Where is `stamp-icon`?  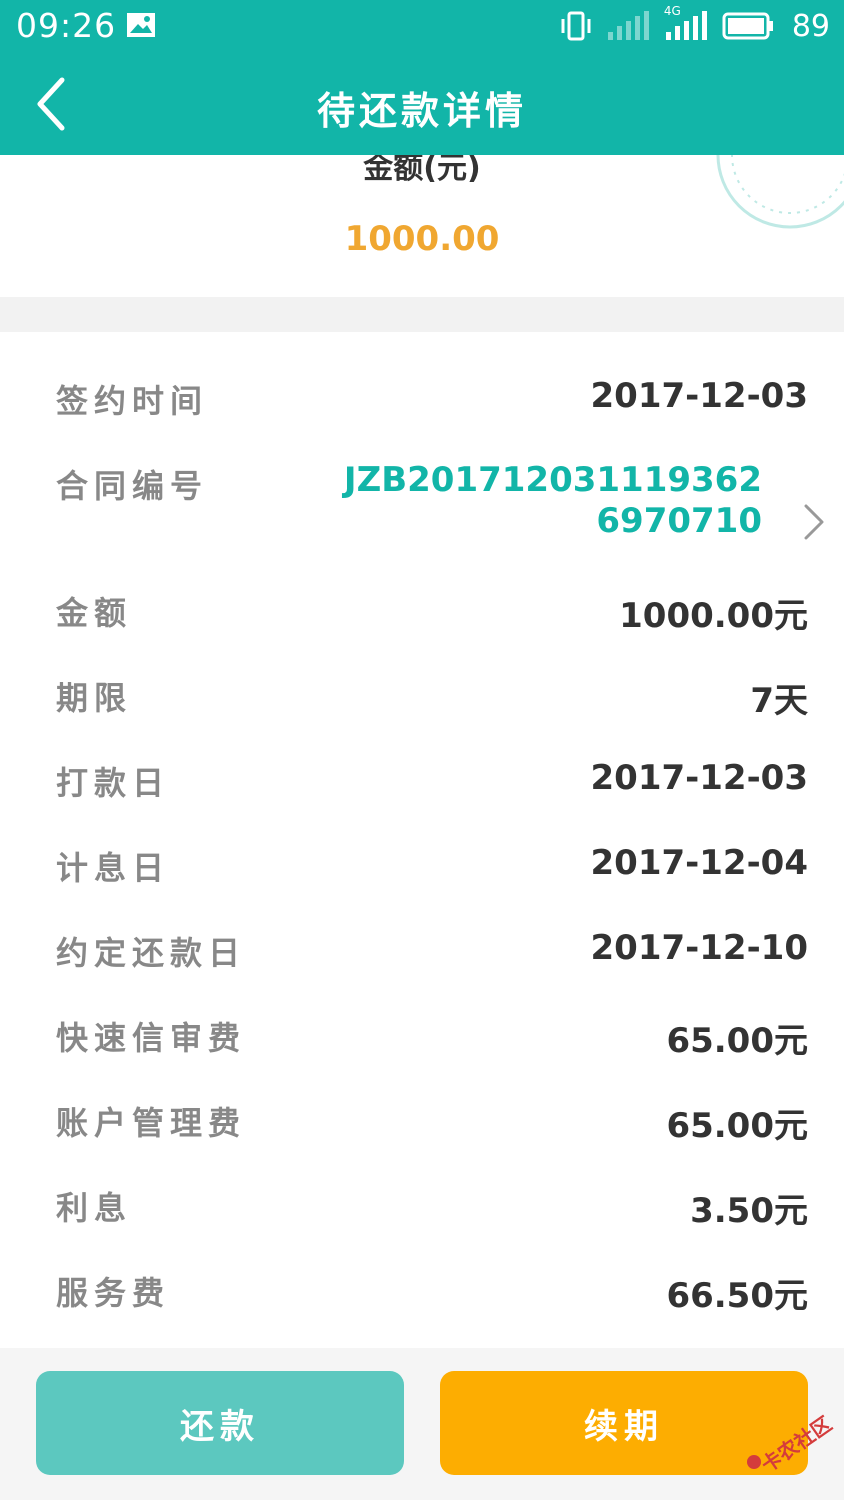 stamp-icon is located at coordinates (780, 192).